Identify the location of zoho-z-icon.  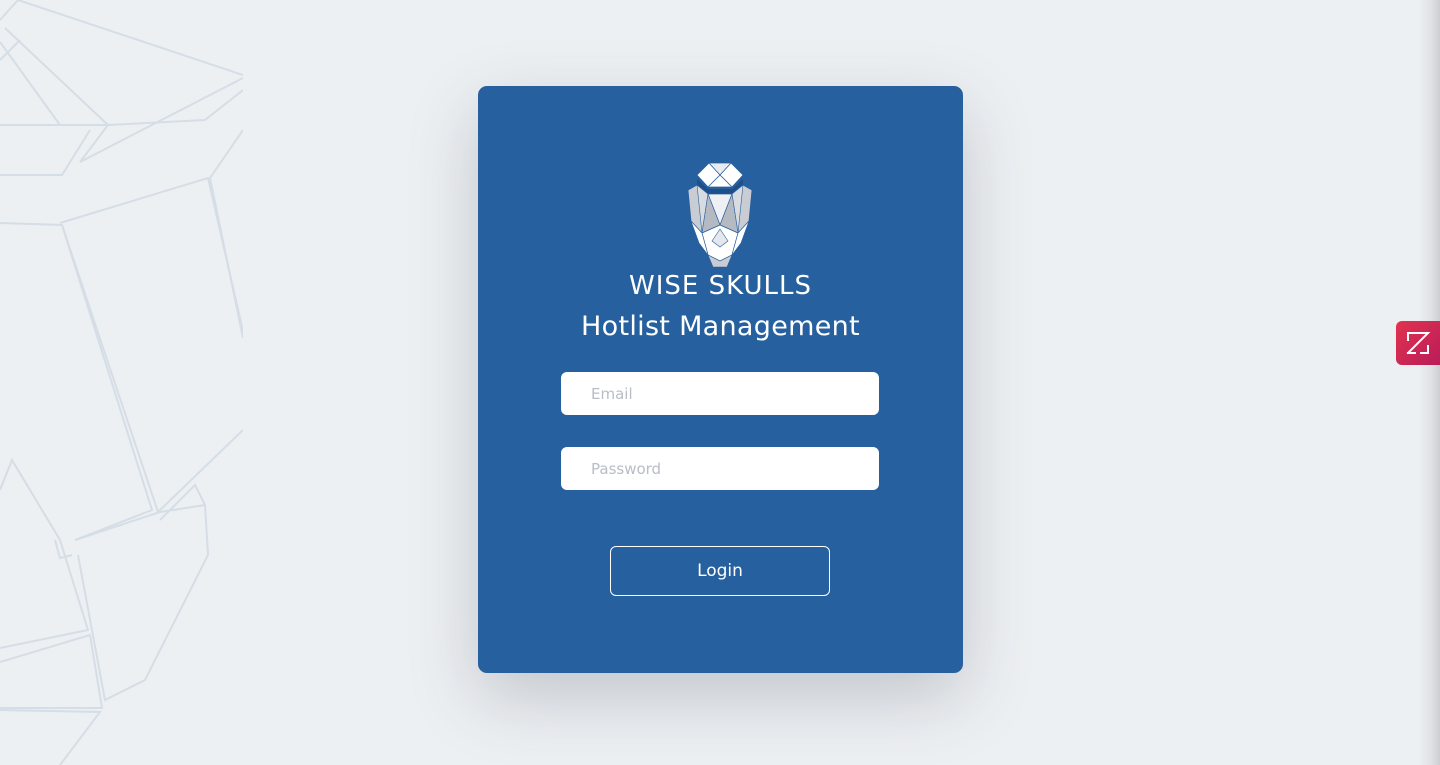
(1418, 343).